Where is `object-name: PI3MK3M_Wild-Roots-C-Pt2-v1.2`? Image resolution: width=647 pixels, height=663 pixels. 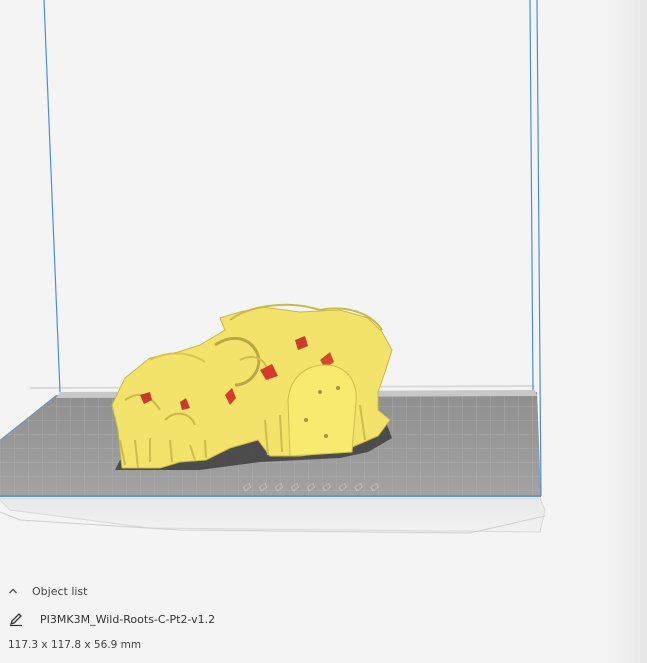
object-name: PI3MK3M_Wild-Roots-C-Pt2-v1.2 is located at coordinates (128, 619).